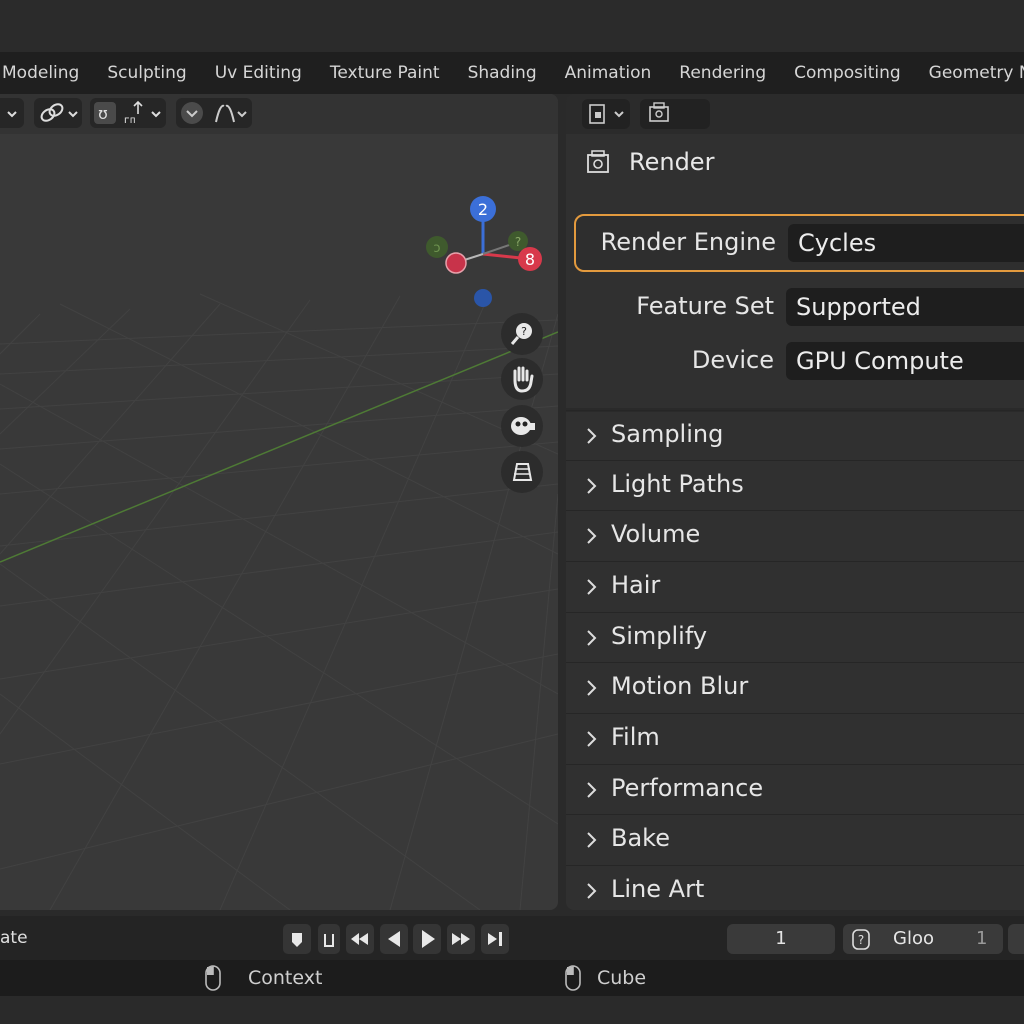 This screenshot has height=1024, width=1024. Describe the element at coordinates (285, 978) in the screenshot. I see `status-context: Context` at that location.